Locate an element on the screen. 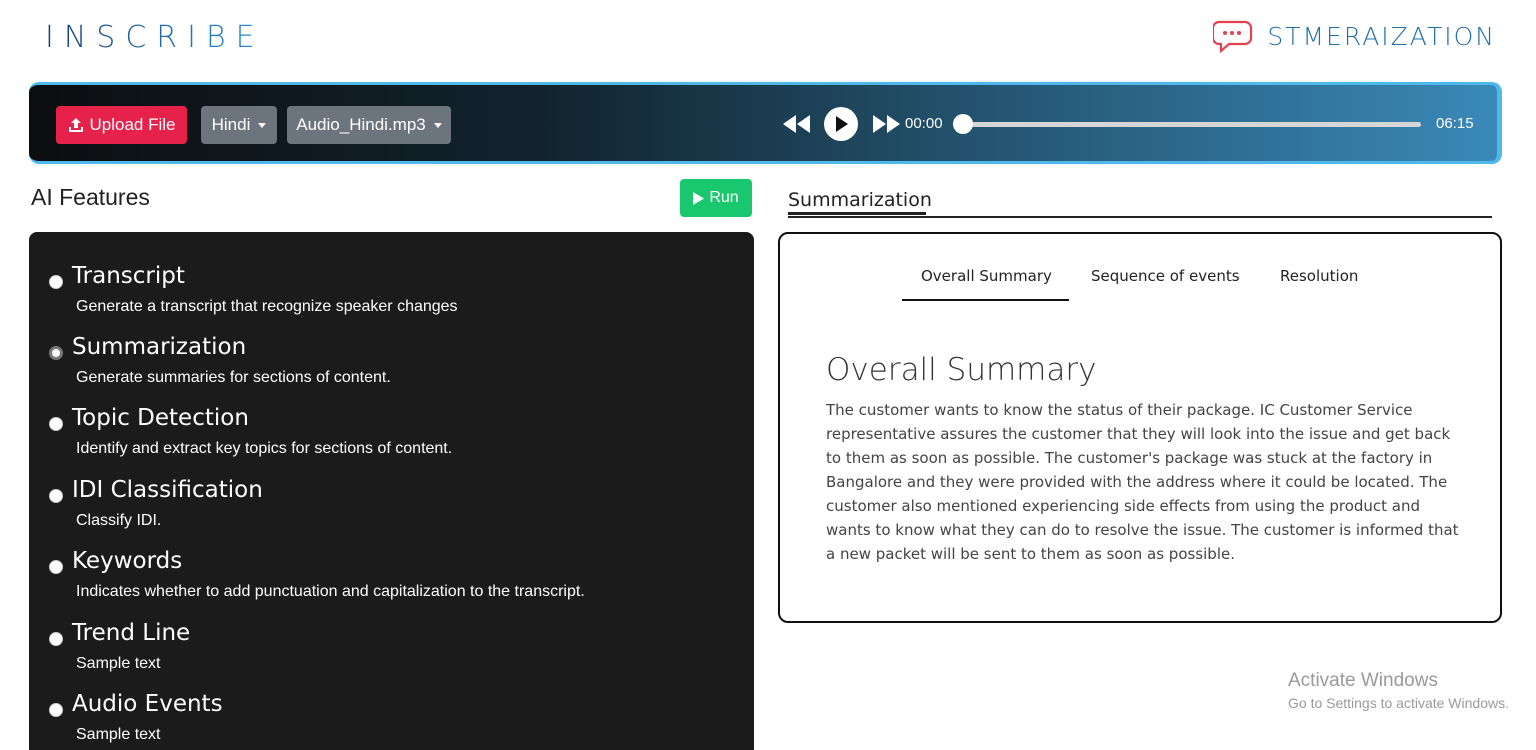 The image size is (1536, 750). feature-title: Topic Detection is located at coordinates (160, 418).